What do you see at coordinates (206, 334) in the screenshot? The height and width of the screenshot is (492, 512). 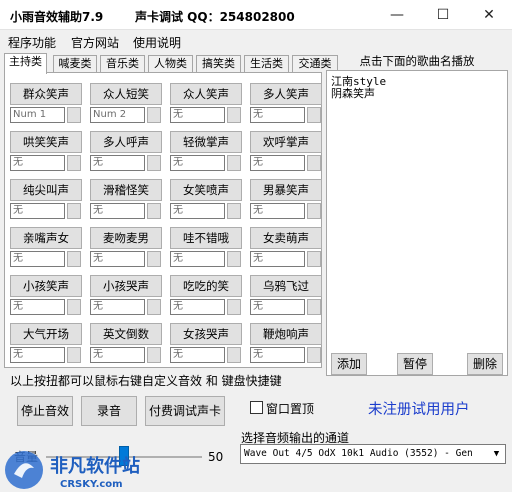 I see `sound-button: 女孩哭声` at bounding box center [206, 334].